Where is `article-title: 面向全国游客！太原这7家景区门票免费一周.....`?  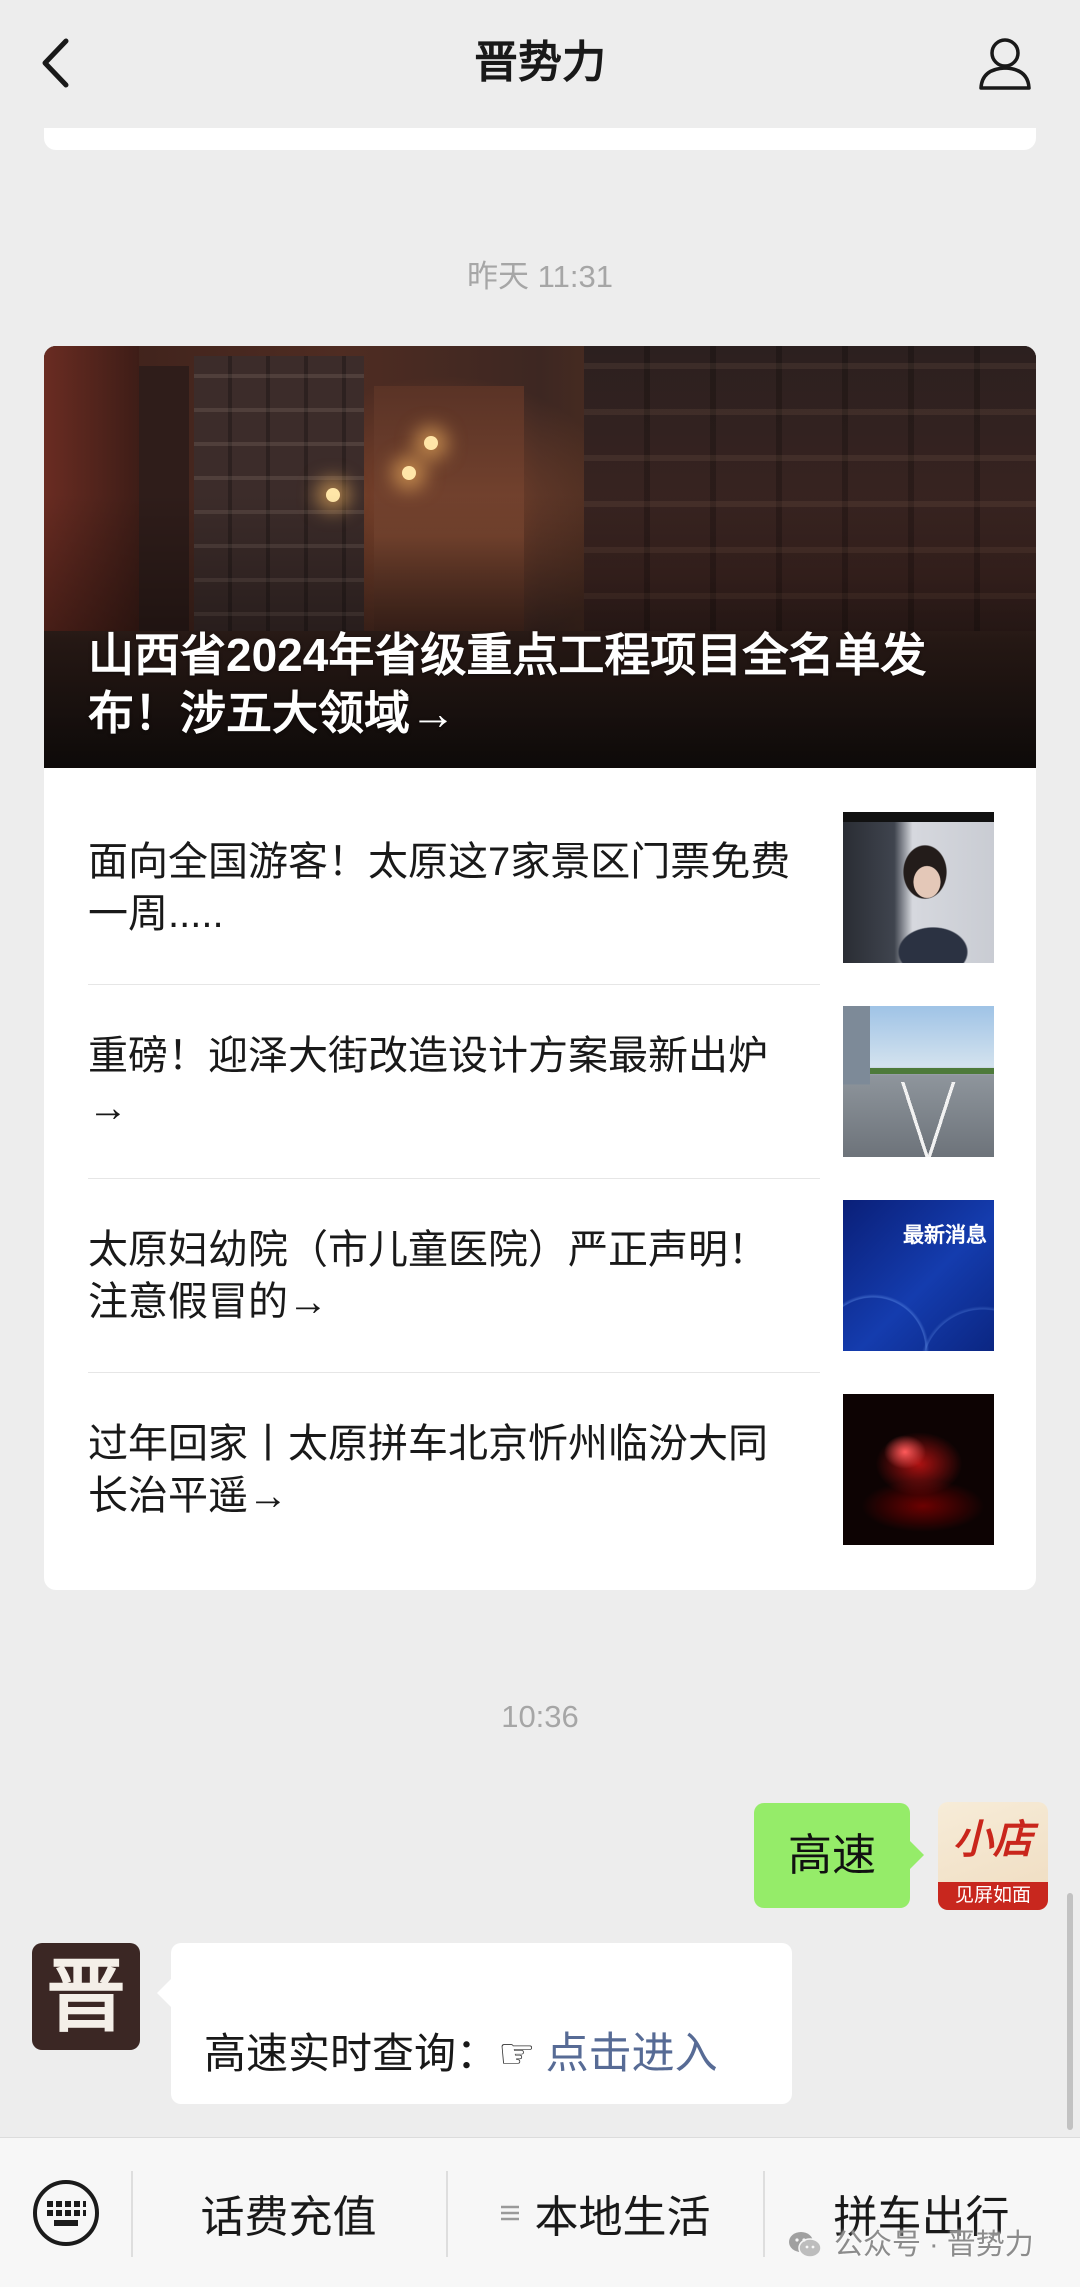
article-title: 面向全国游客！太原这7家景区门票免费一周..... is located at coordinates (439, 888).